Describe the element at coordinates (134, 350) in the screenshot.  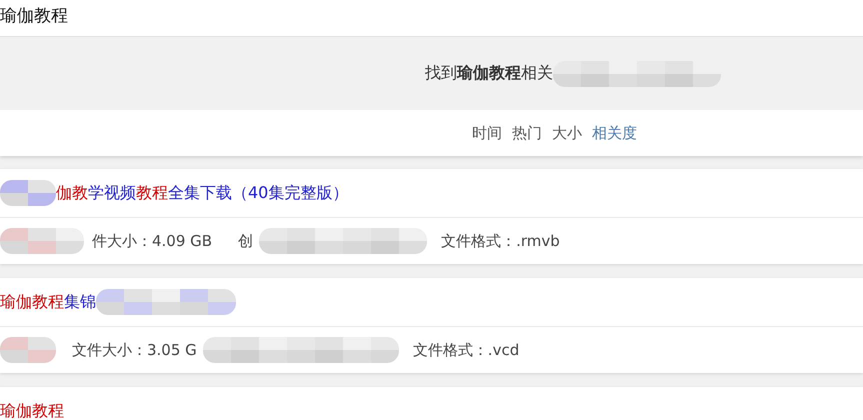
I see `file-size: 文件大小：3.05 G` at that location.